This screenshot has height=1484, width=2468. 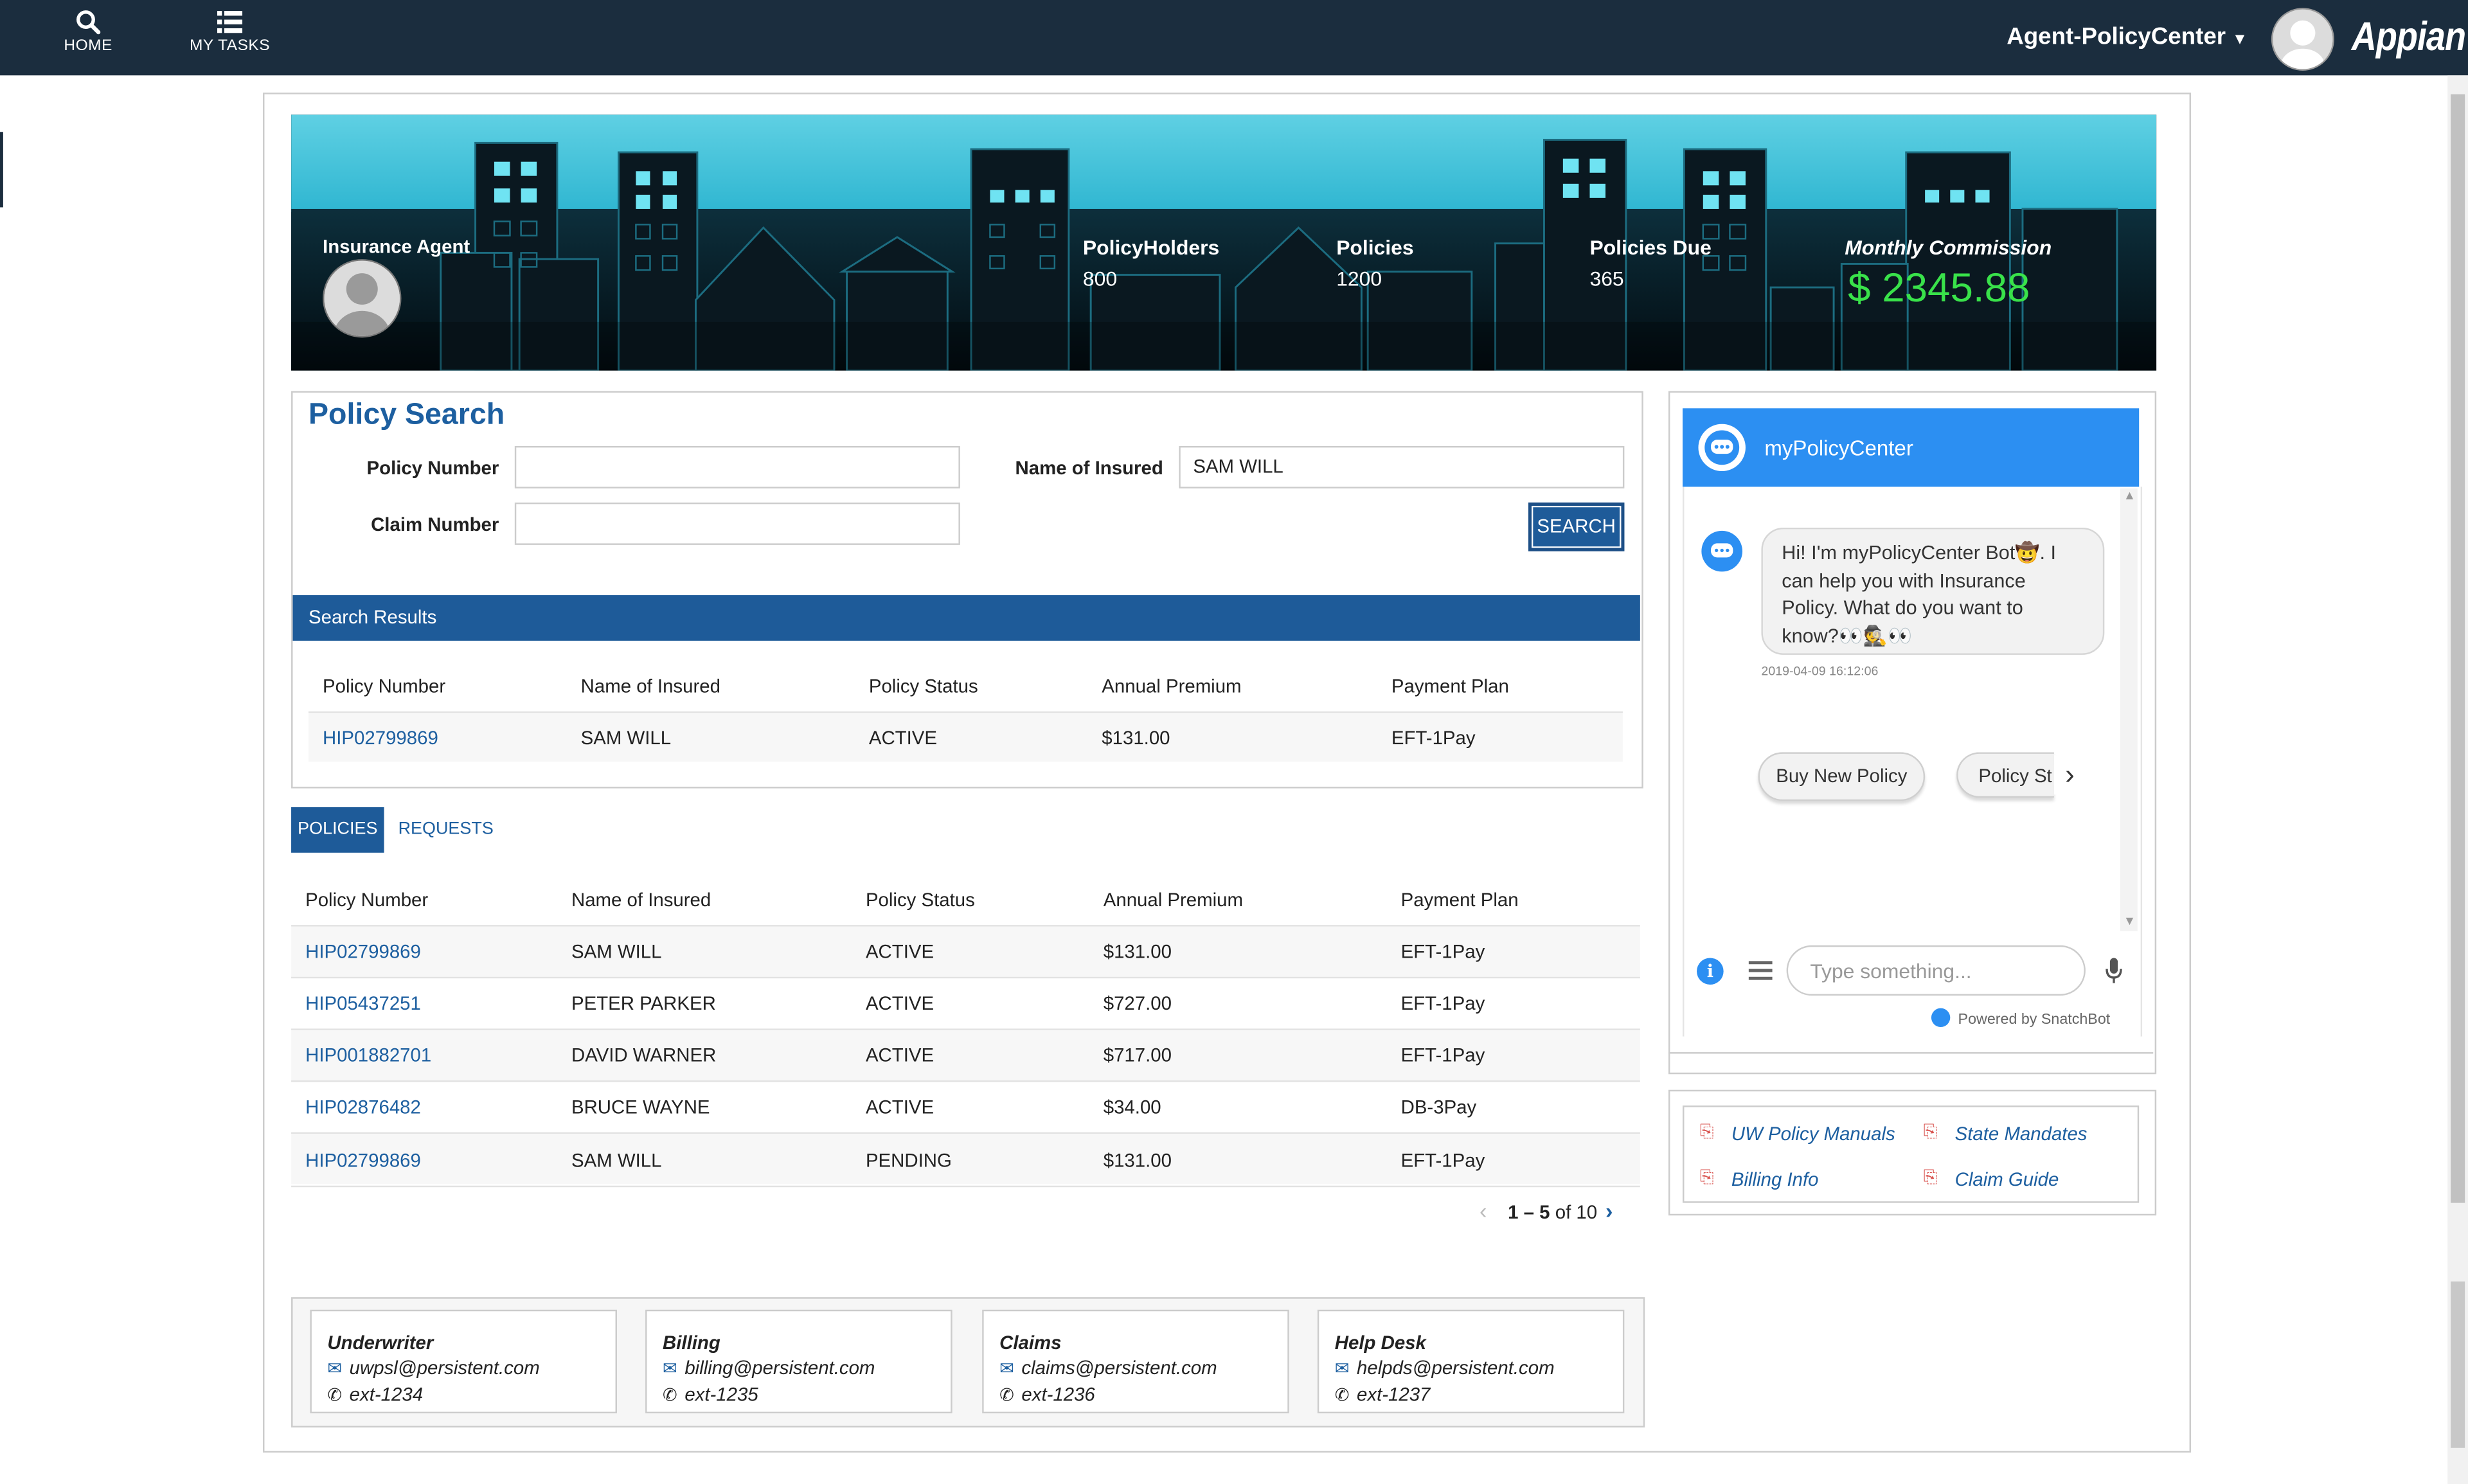 I want to click on results-col-name: Name of Insured, so click(x=650, y=686).